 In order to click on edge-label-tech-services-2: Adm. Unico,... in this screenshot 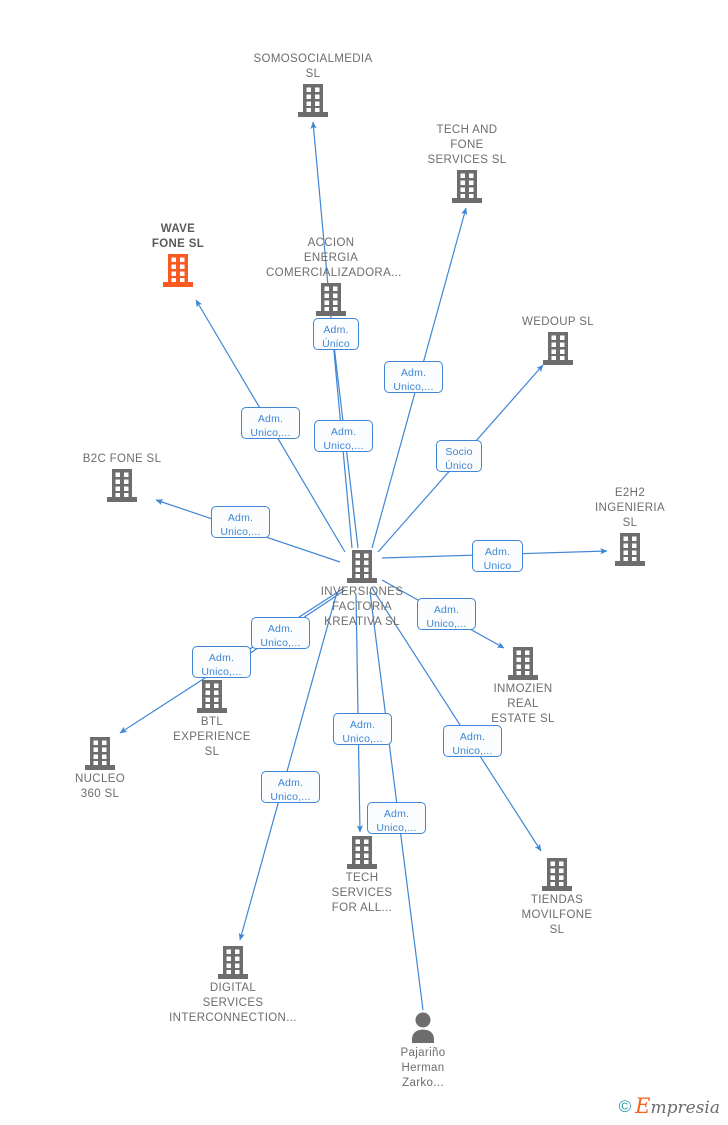, I will do `click(396, 818)`.